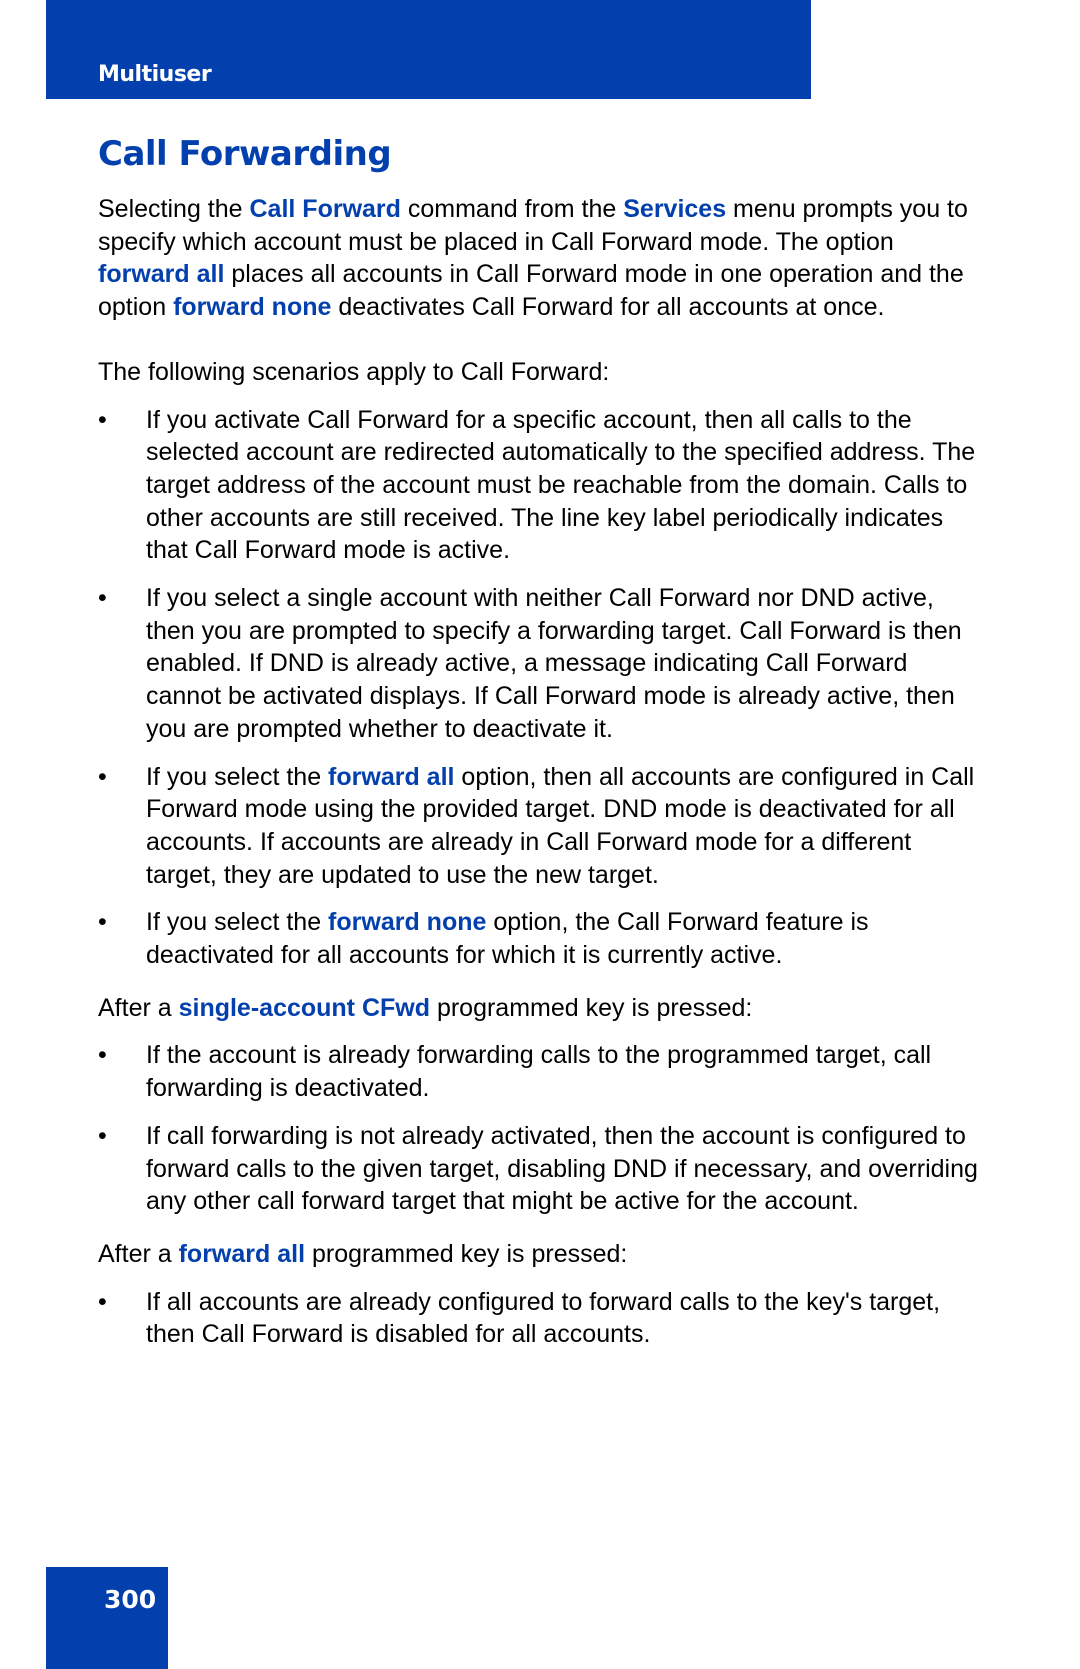  Describe the element at coordinates (675, 209) in the screenshot. I see `keyword-services: Services` at that location.